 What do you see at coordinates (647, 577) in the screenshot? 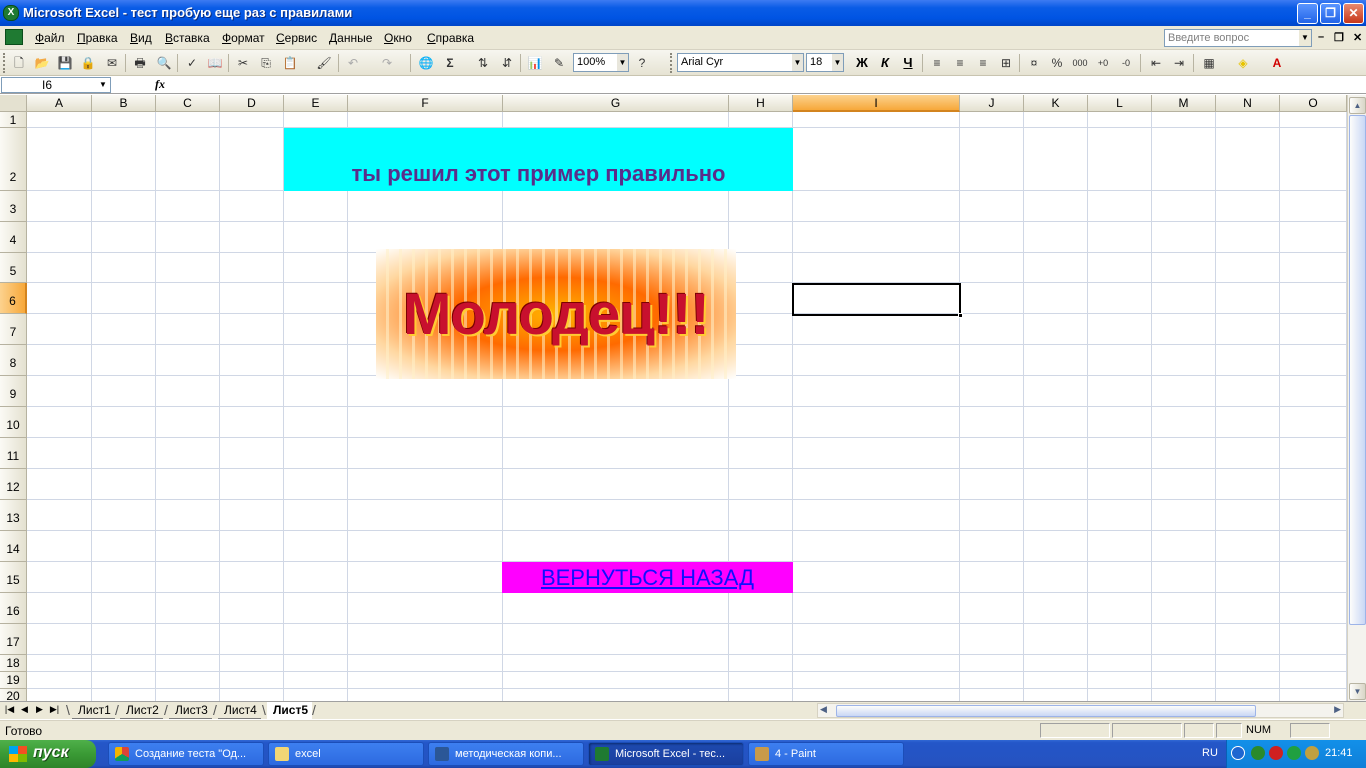
I see `go-back-link: ВЕРНУТЬСЯ НАЗАД` at bounding box center [647, 577].